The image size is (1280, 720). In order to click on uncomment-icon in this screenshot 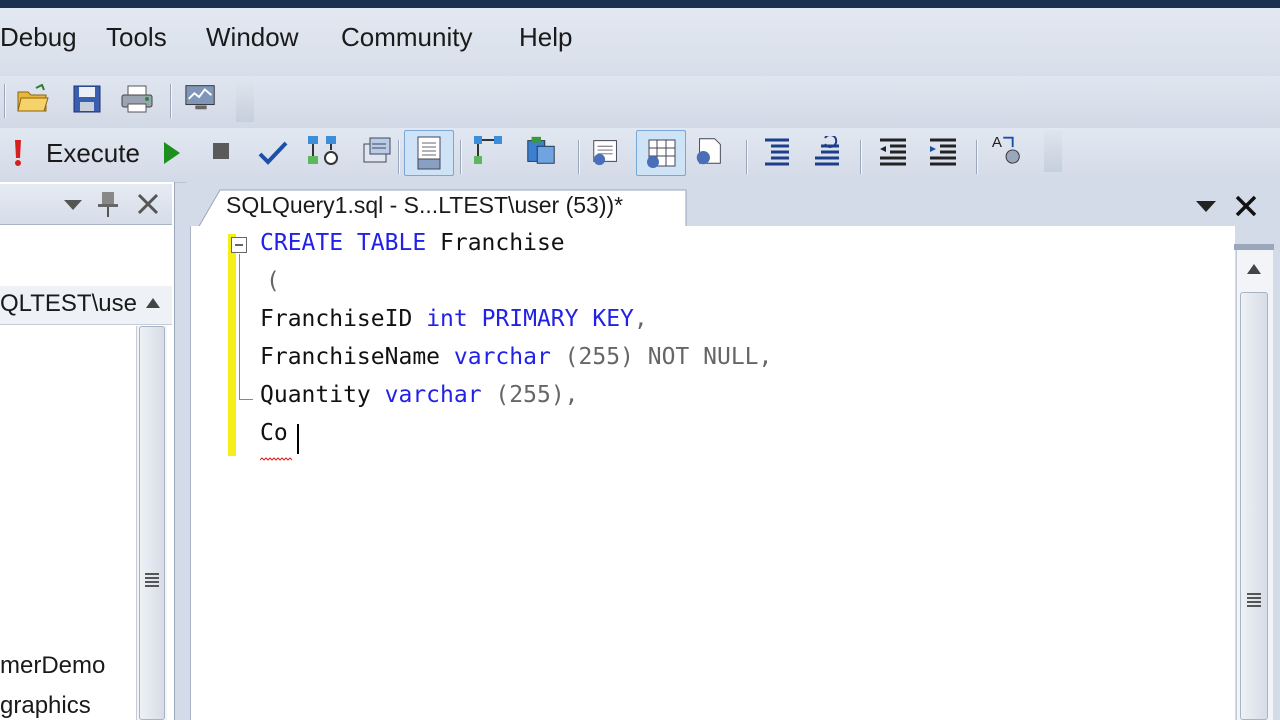, I will do `click(827, 151)`.